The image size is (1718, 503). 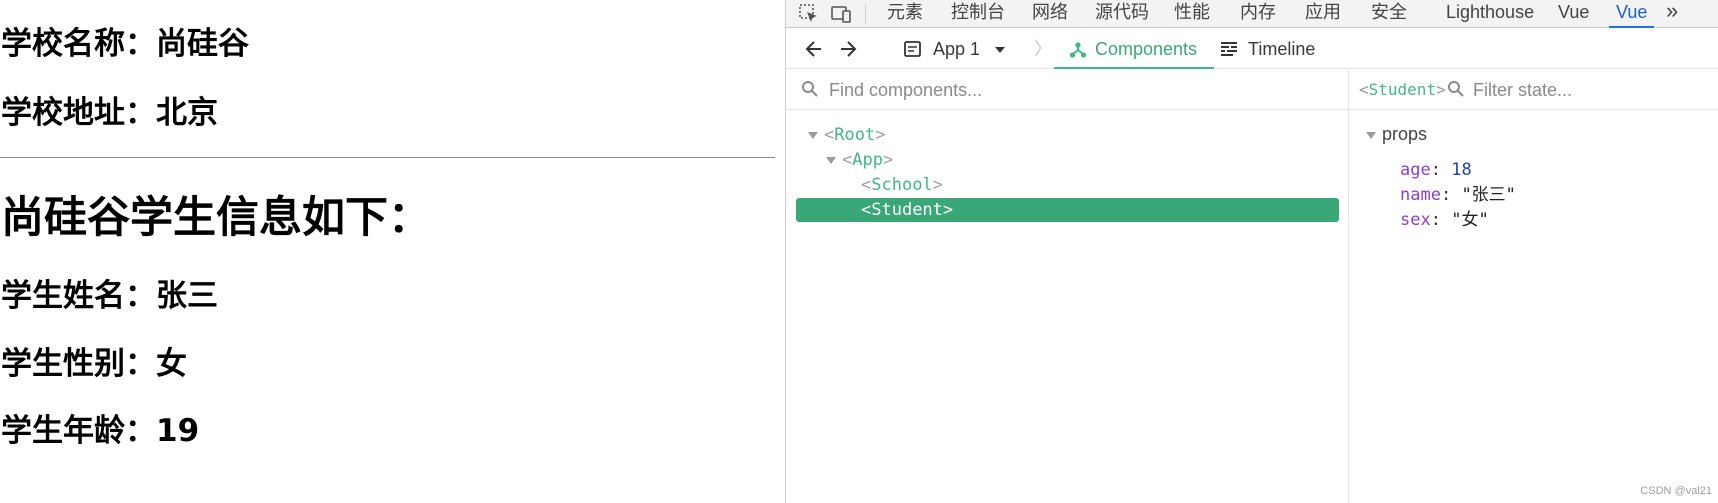 What do you see at coordinates (1415, 170) in the screenshot?
I see `prop-key: age` at bounding box center [1415, 170].